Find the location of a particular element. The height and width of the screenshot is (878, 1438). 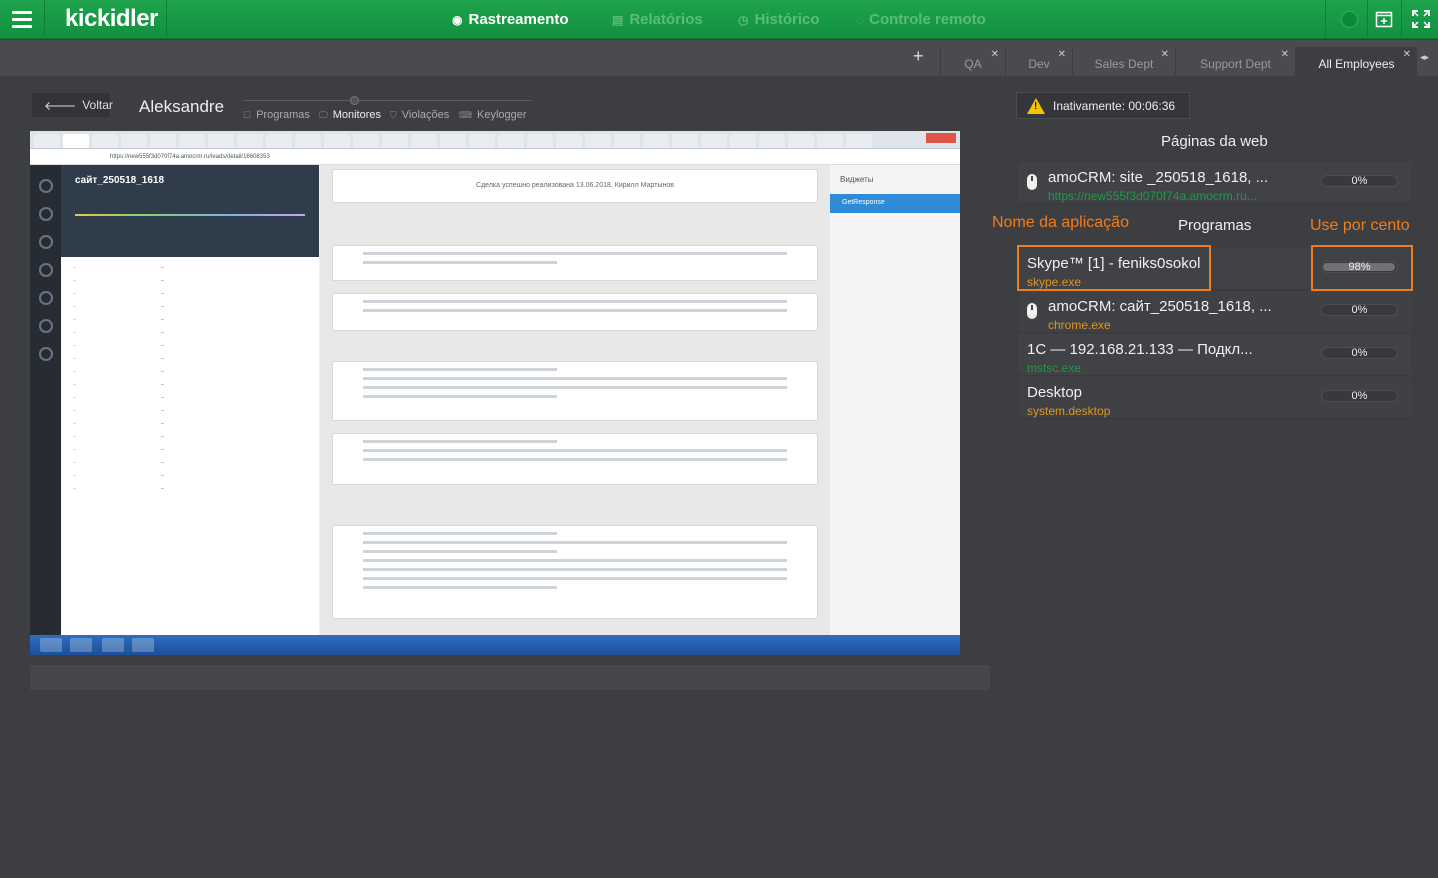

warning-icon is located at coordinates (1036, 105).